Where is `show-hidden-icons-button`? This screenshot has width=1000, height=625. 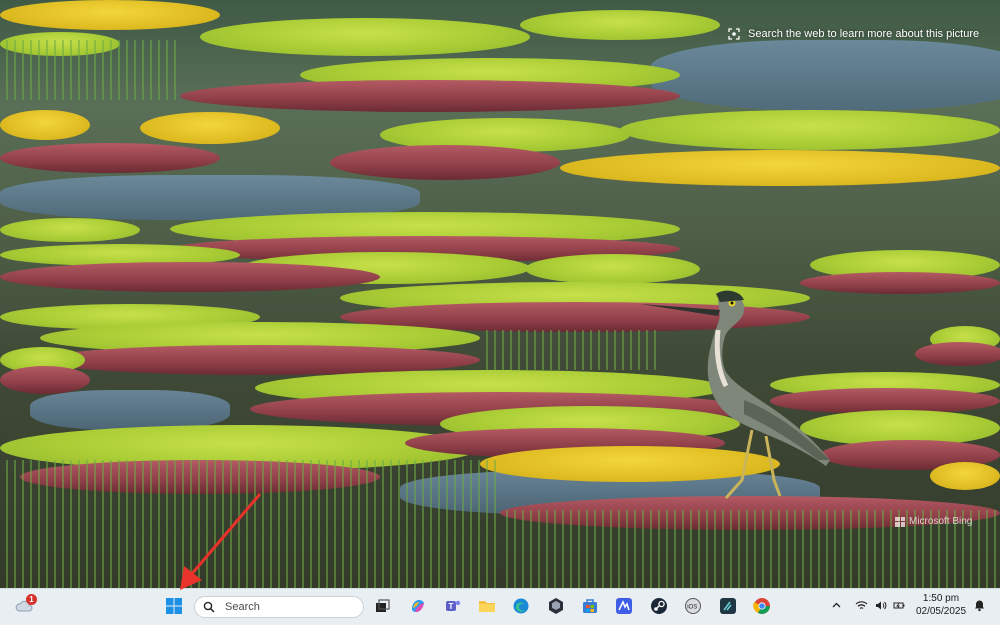 show-hidden-icons-button is located at coordinates (836, 605).